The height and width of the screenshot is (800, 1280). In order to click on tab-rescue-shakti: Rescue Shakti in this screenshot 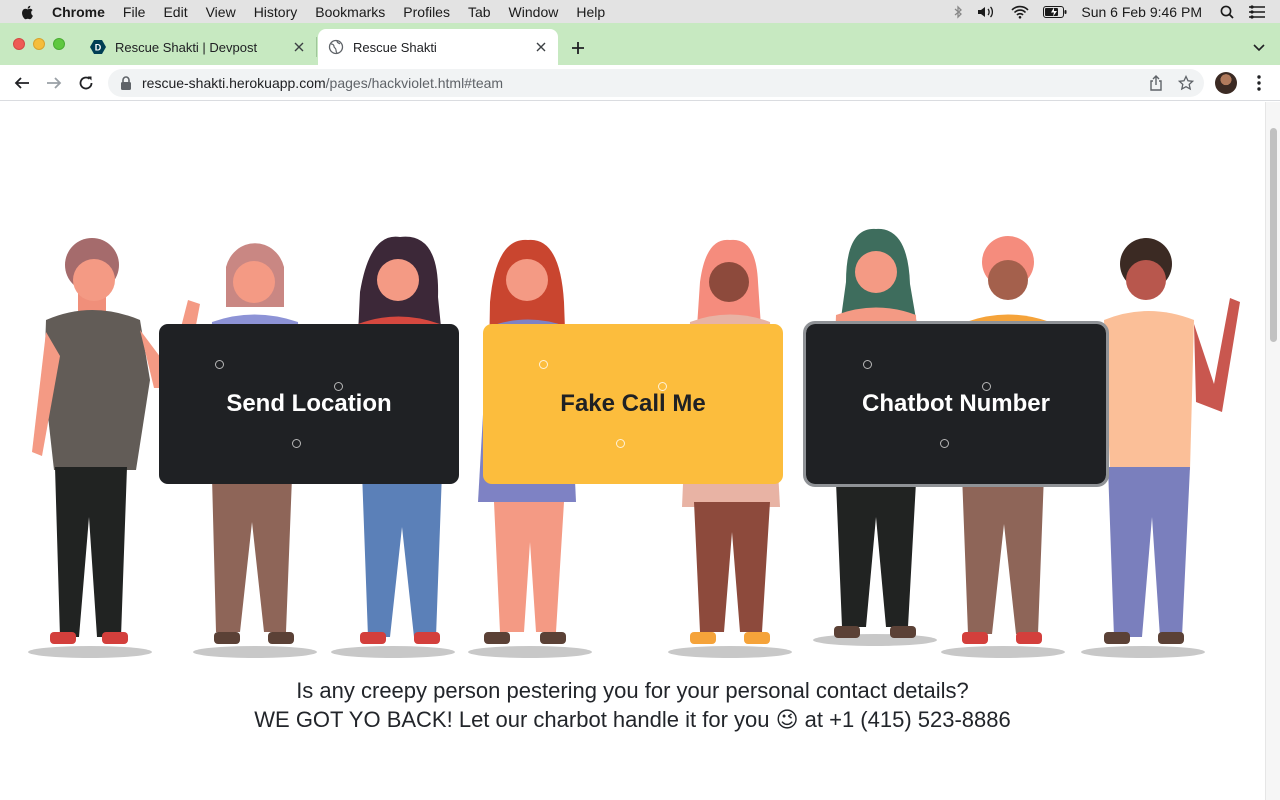, I will do `click(438, 47)`.